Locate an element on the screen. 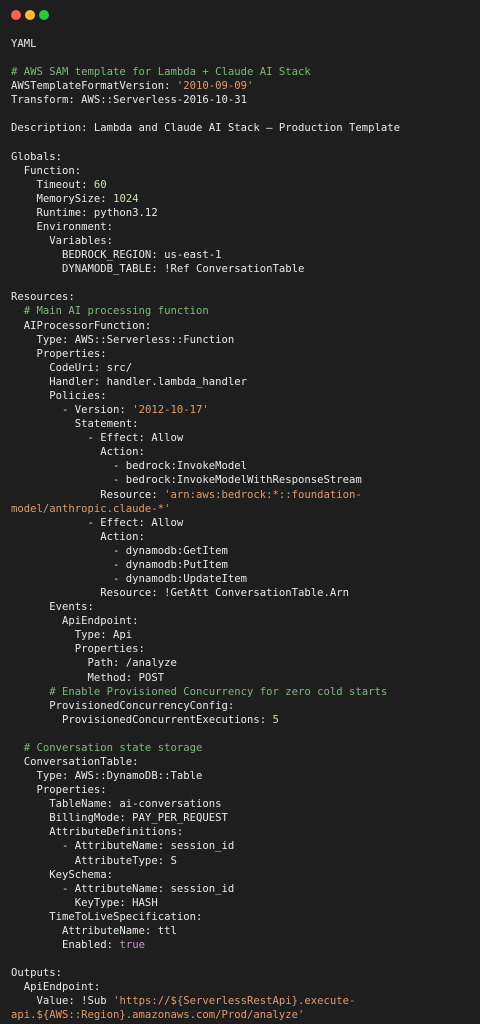  code-line: Environment: is located at coordinates (242, 227).